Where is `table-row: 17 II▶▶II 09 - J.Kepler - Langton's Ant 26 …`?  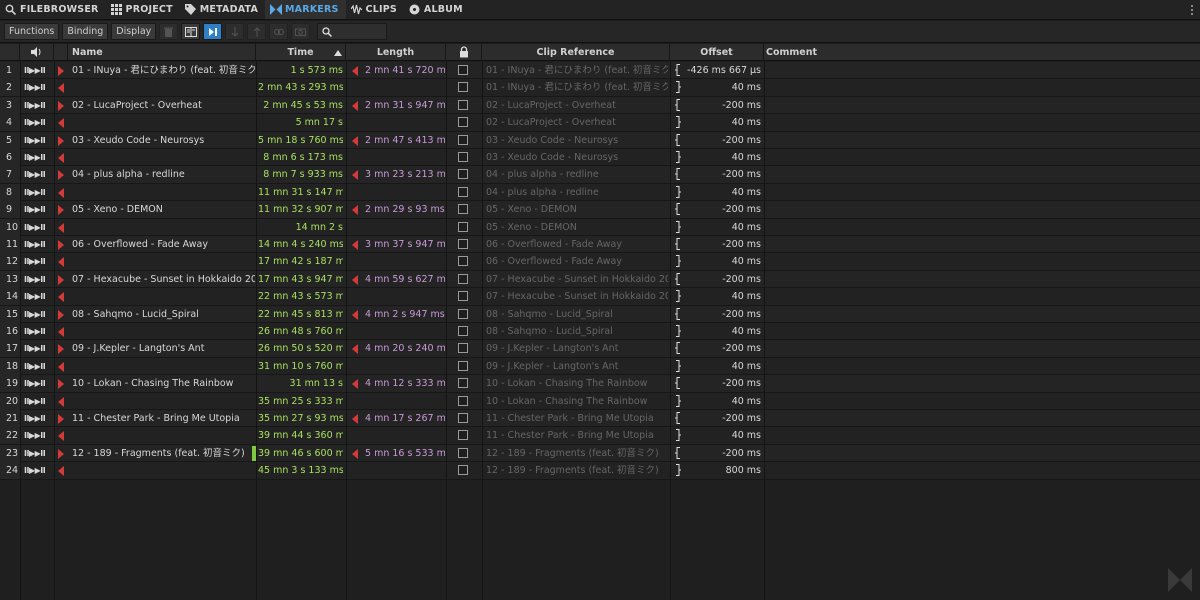 table-row: 17 II▶▶II 09 - J.Kepler - Langton's Ant 26 … is located at coordinates (600, 349).